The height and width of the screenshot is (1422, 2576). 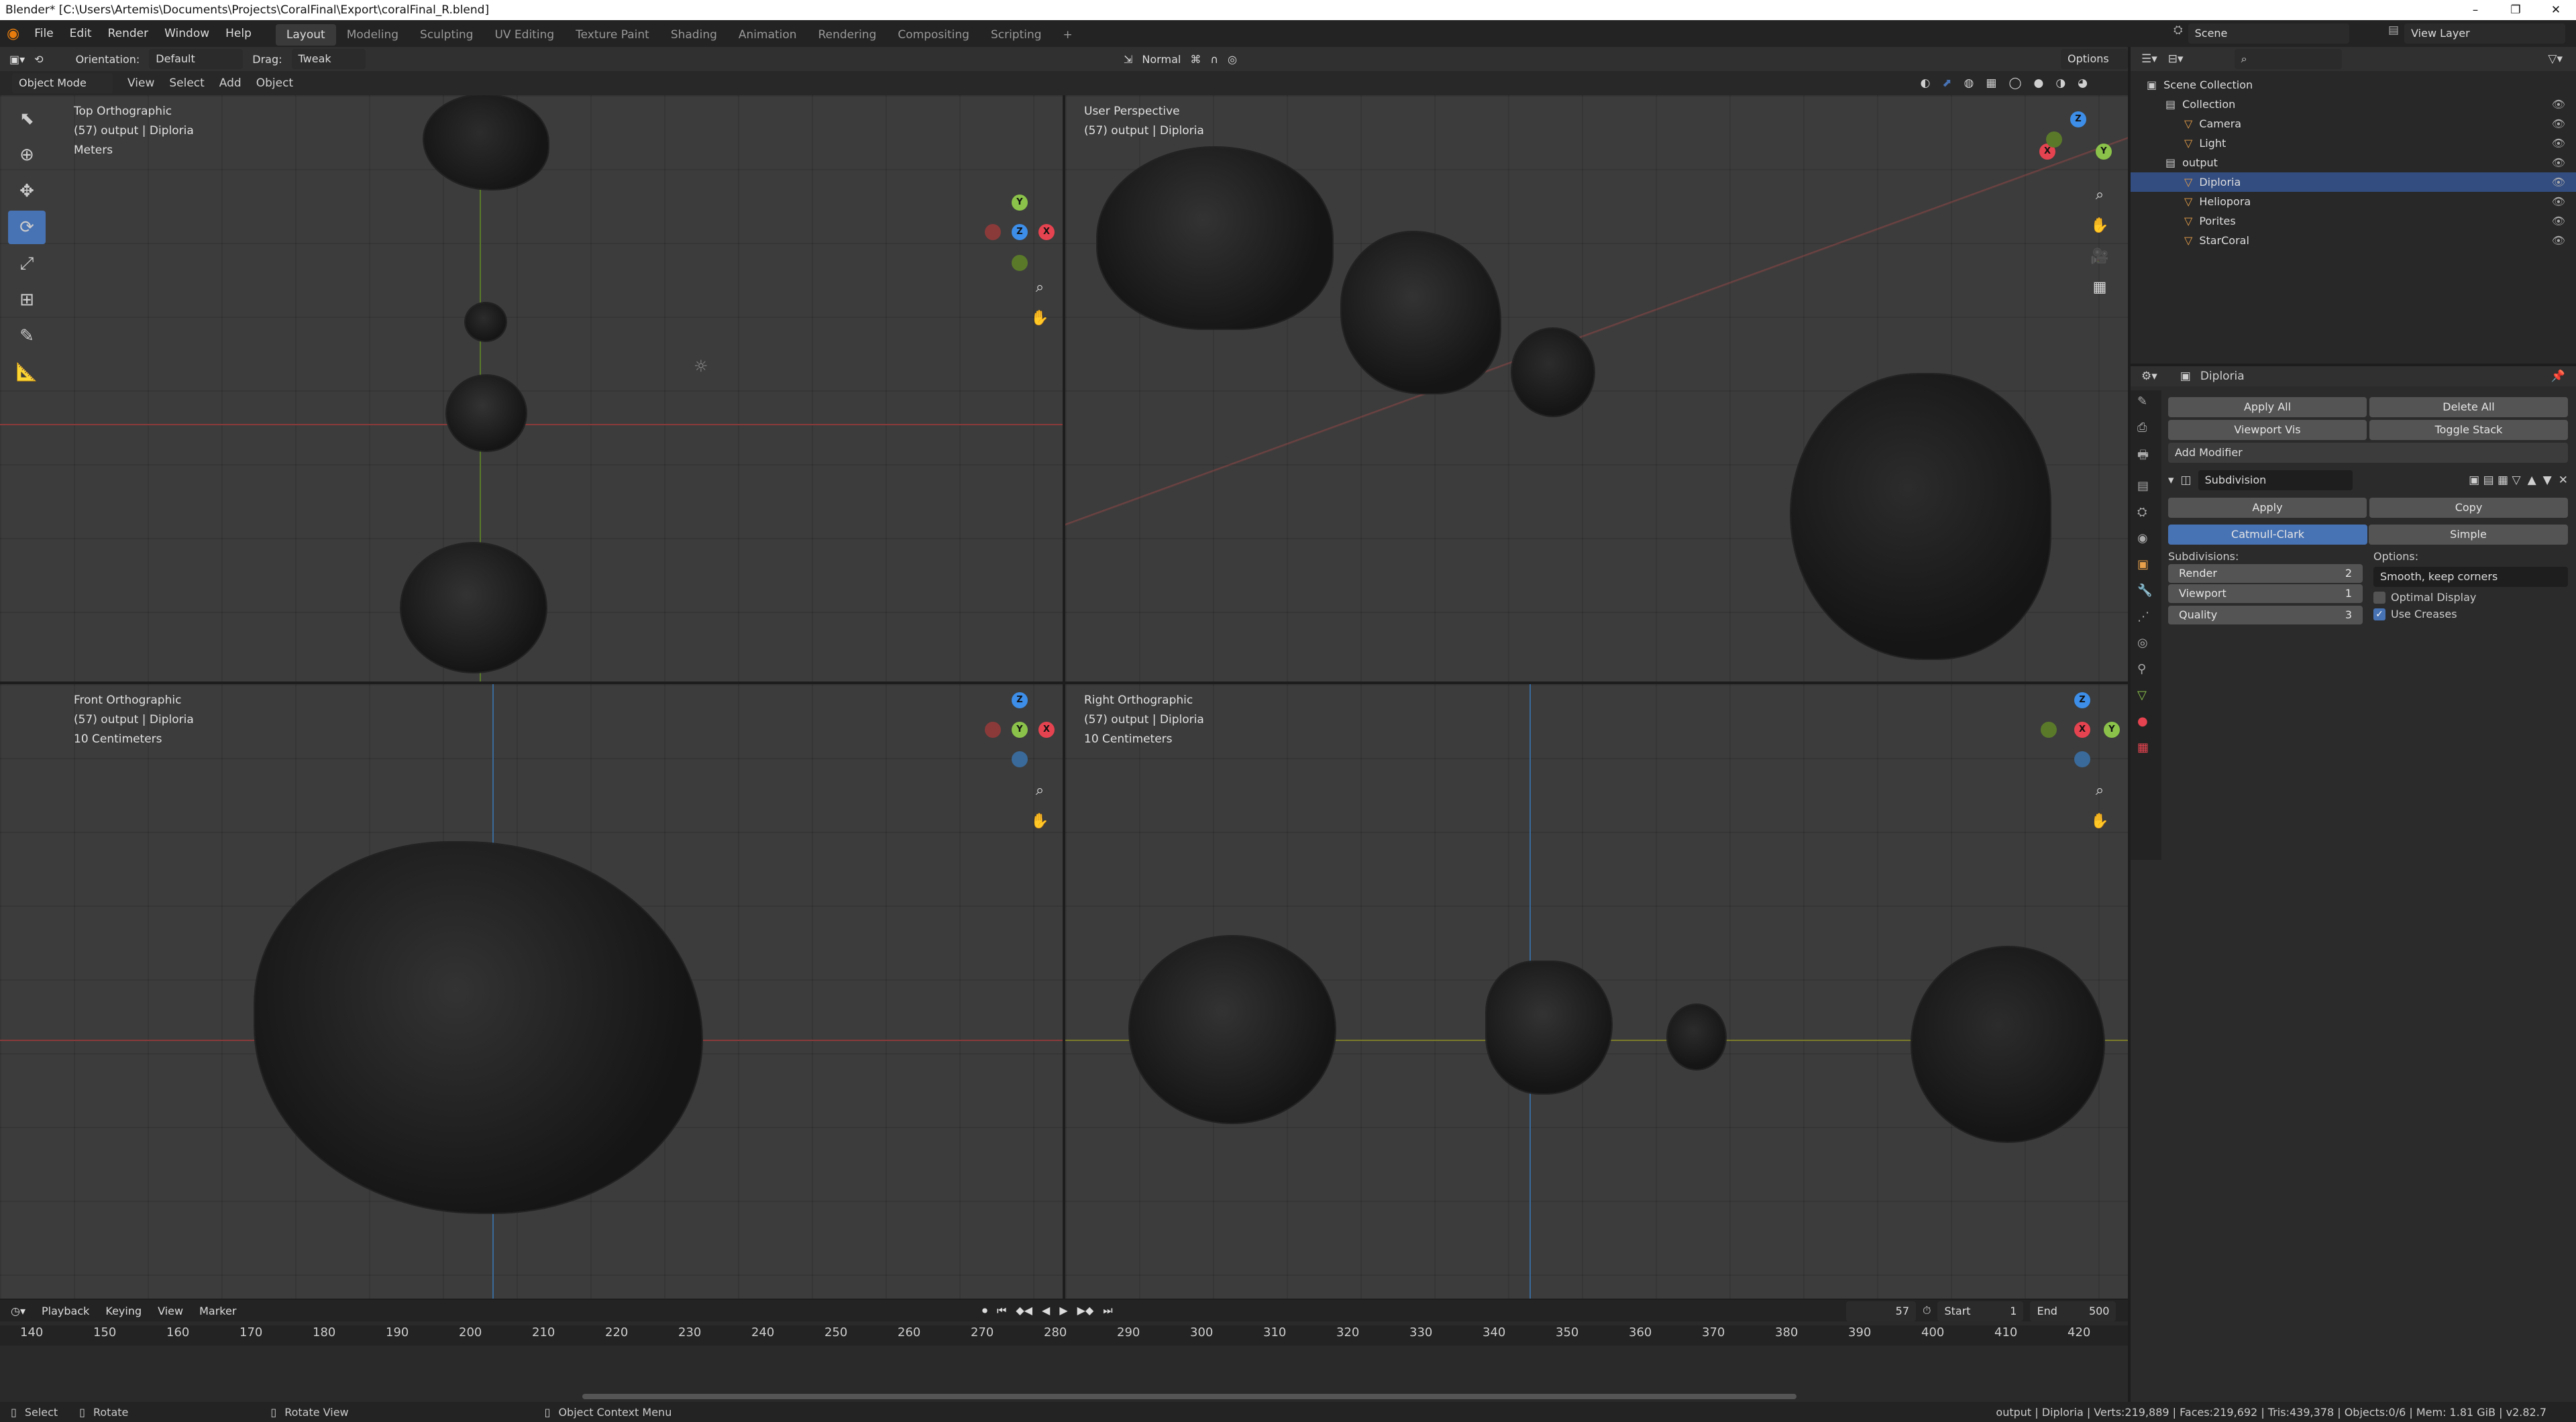 What do you see at coordinates (2268, 33) in the screenshot?
I see `scene-selector: Scene` at bounding box center [2268, 33].